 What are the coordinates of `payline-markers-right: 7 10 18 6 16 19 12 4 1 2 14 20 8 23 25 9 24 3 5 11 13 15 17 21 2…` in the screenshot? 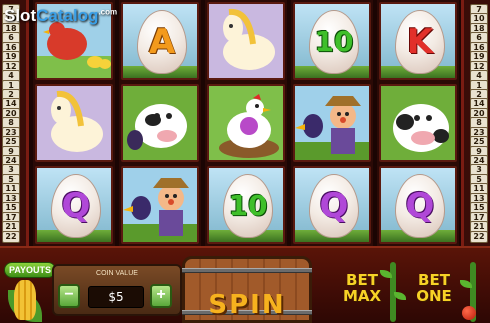 It's located at (479, 124).